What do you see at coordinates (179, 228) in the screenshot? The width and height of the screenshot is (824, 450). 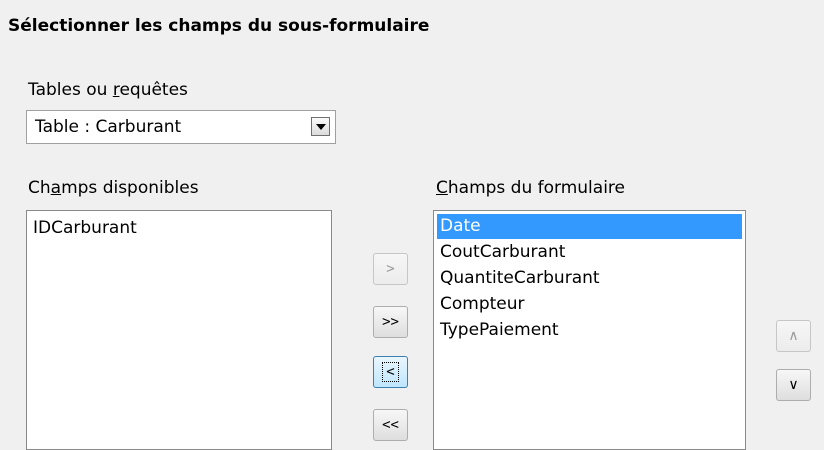 I see `list-item: IDCarburant` at bounding box center [179, 228].